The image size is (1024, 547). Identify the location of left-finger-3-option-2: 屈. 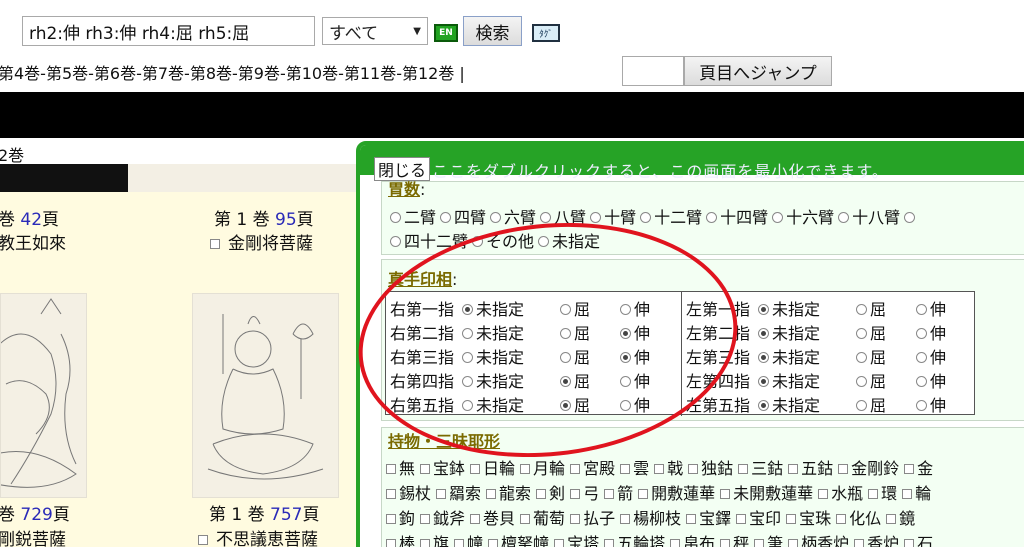
(869, 356).